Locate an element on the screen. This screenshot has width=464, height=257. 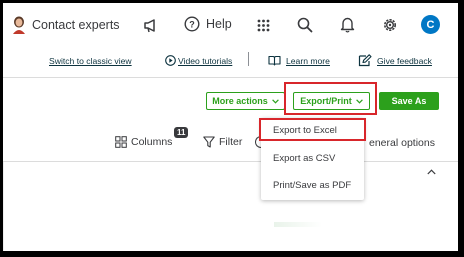
links-divider is located at coordinates (248, 59).